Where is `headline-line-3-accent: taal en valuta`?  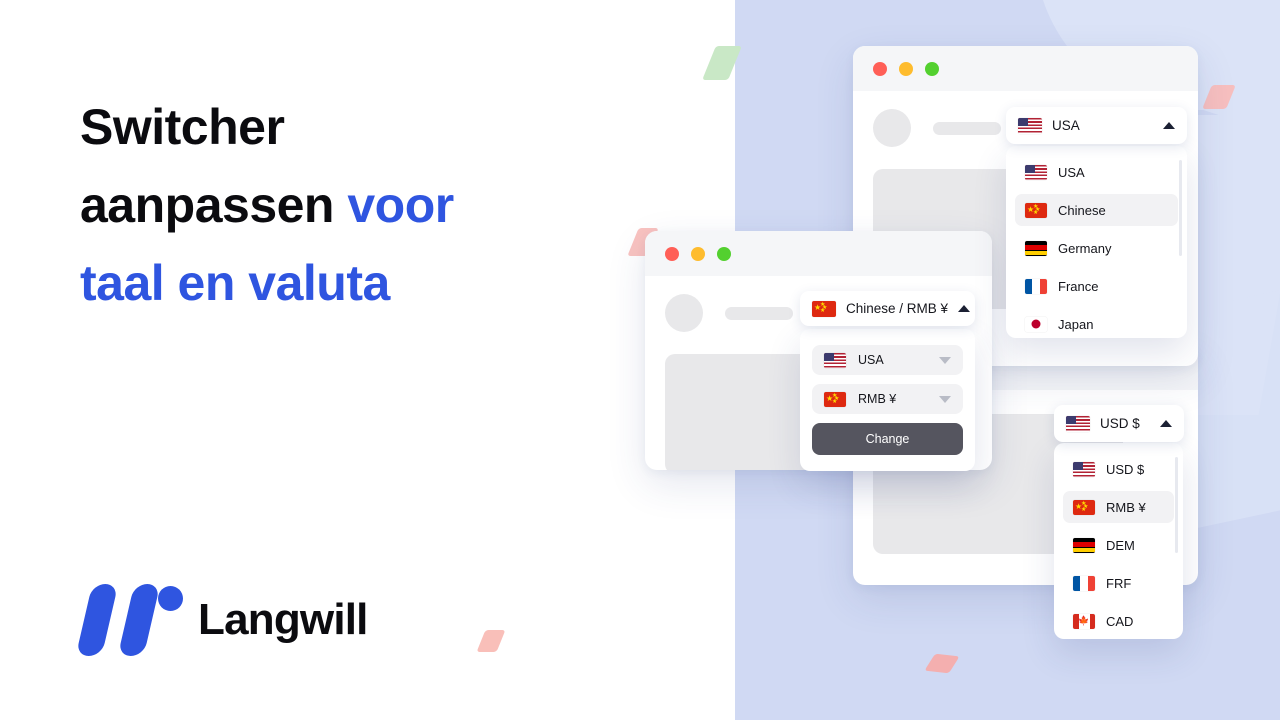
headline-line-3-accent: taal en valuta is located at coordinates (235, 283).